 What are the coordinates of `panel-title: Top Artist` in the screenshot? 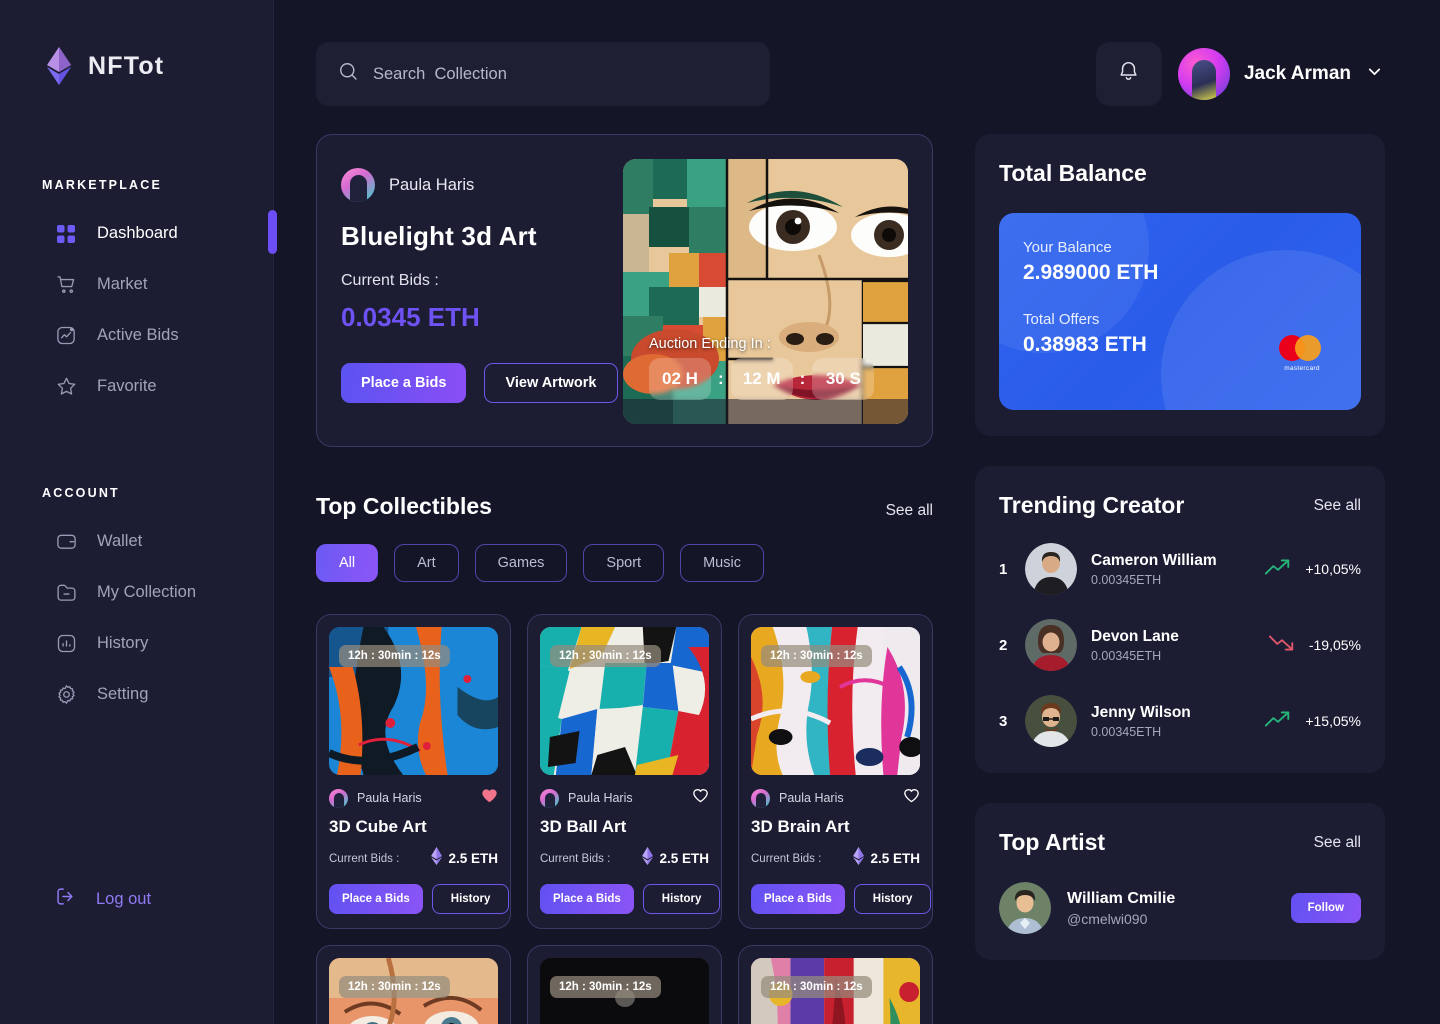 It's located at (1052, 842).